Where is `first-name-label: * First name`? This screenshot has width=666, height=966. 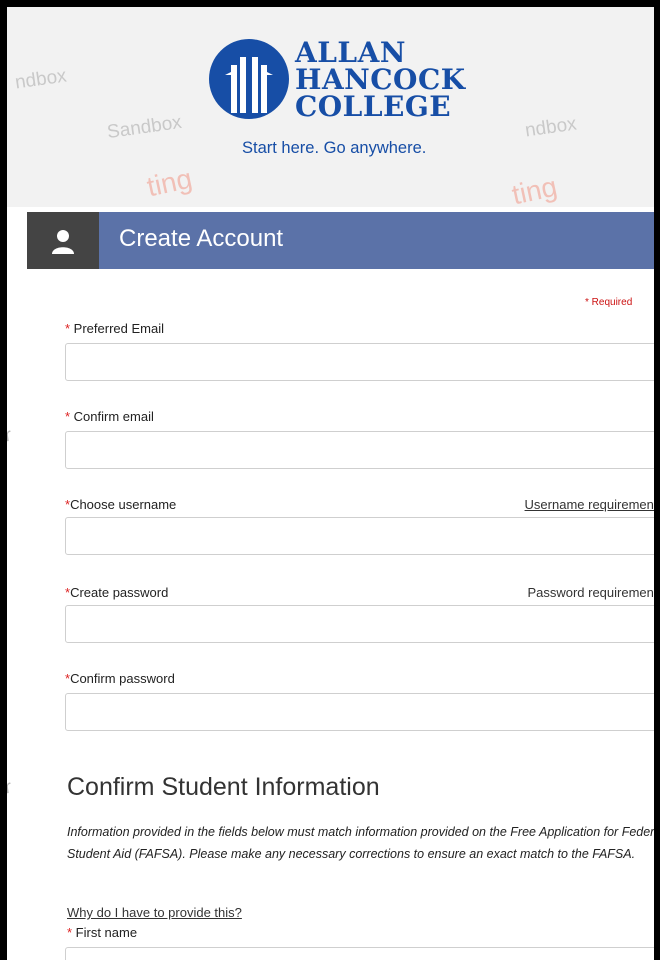
first-name-label: * First name is located at coordinates (102, 932).